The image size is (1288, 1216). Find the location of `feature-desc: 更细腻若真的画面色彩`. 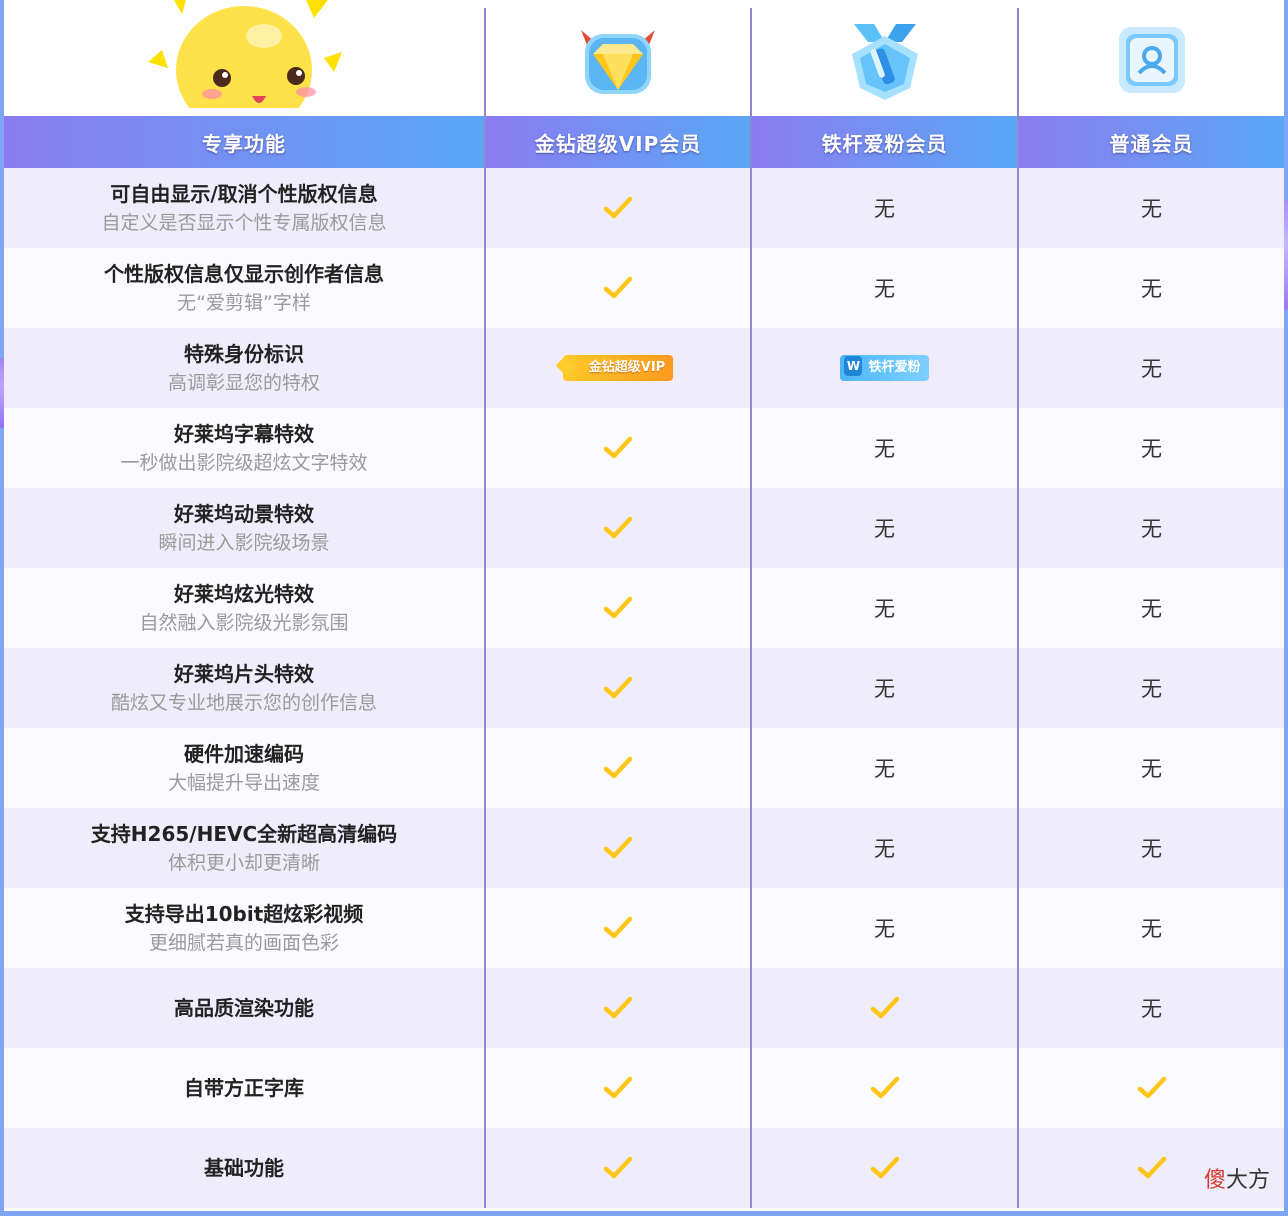

feature-desc: 更细腻若真的画面色彩 is located at coordinates (243, 943).